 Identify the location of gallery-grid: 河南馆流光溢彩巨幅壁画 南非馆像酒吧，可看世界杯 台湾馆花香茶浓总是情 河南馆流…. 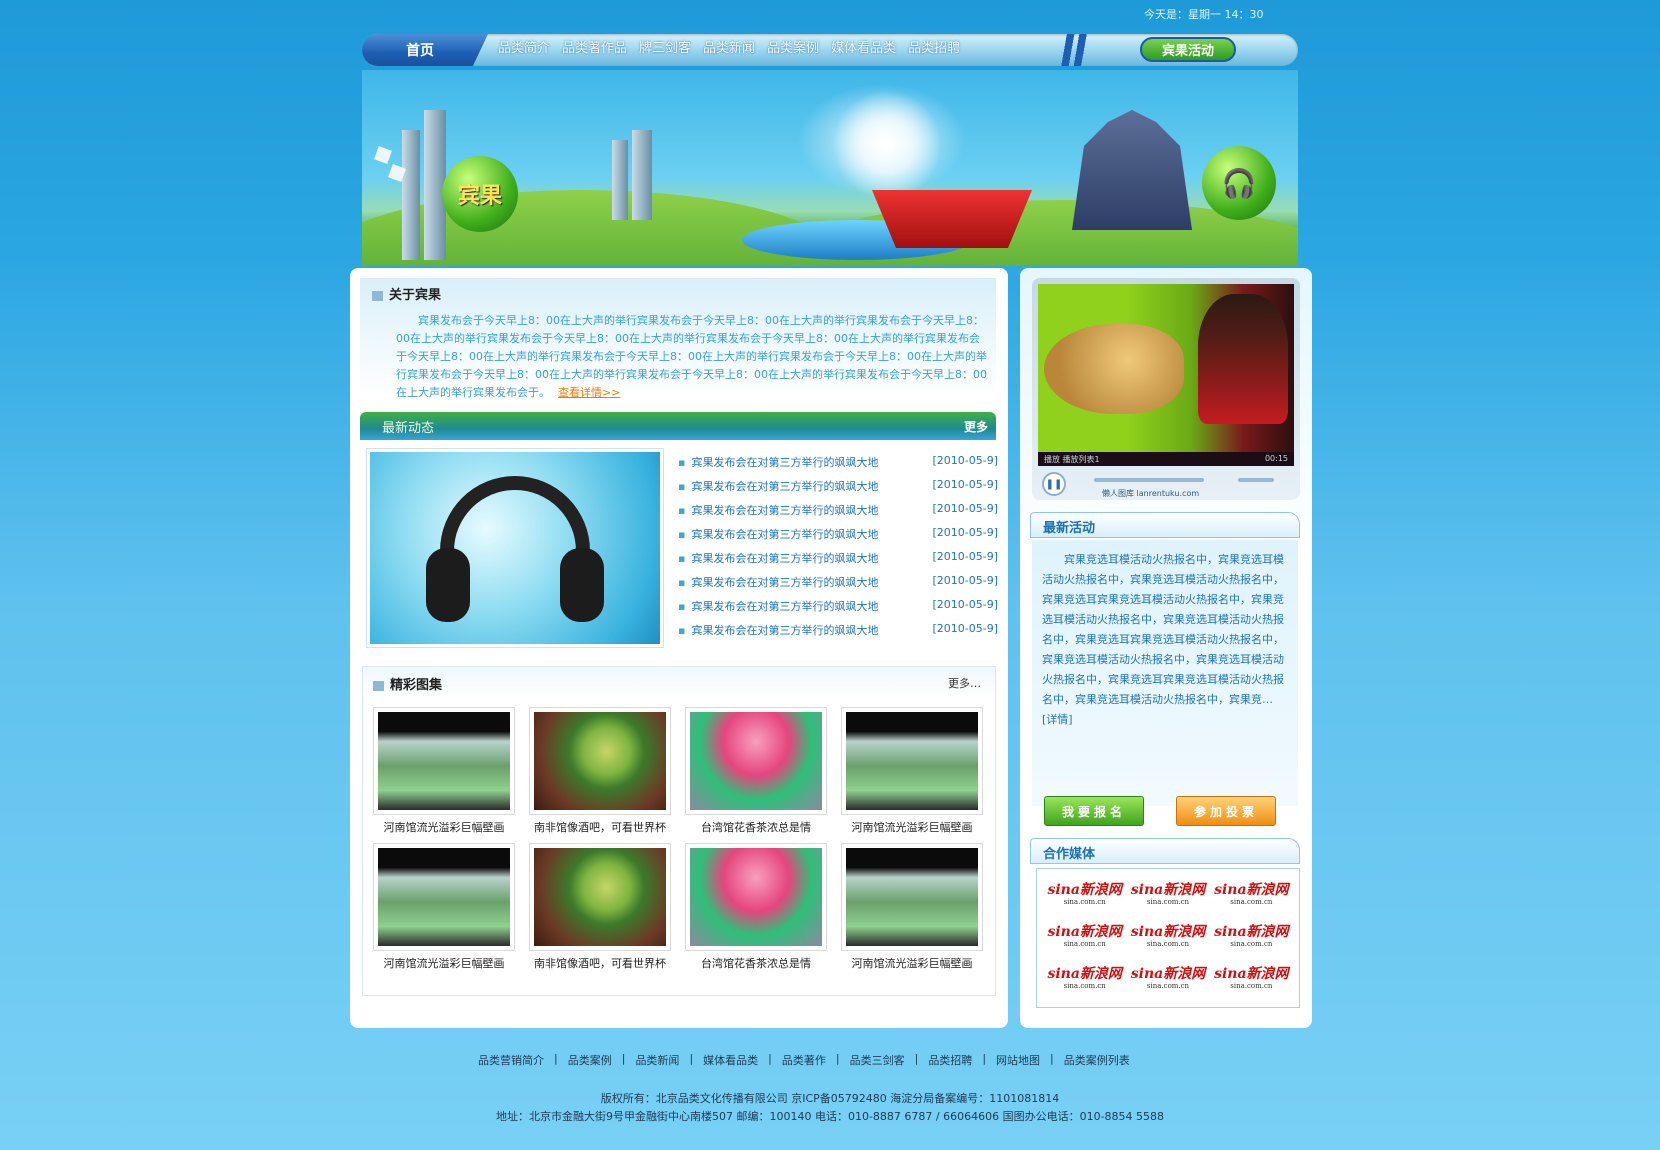
(683, 841).